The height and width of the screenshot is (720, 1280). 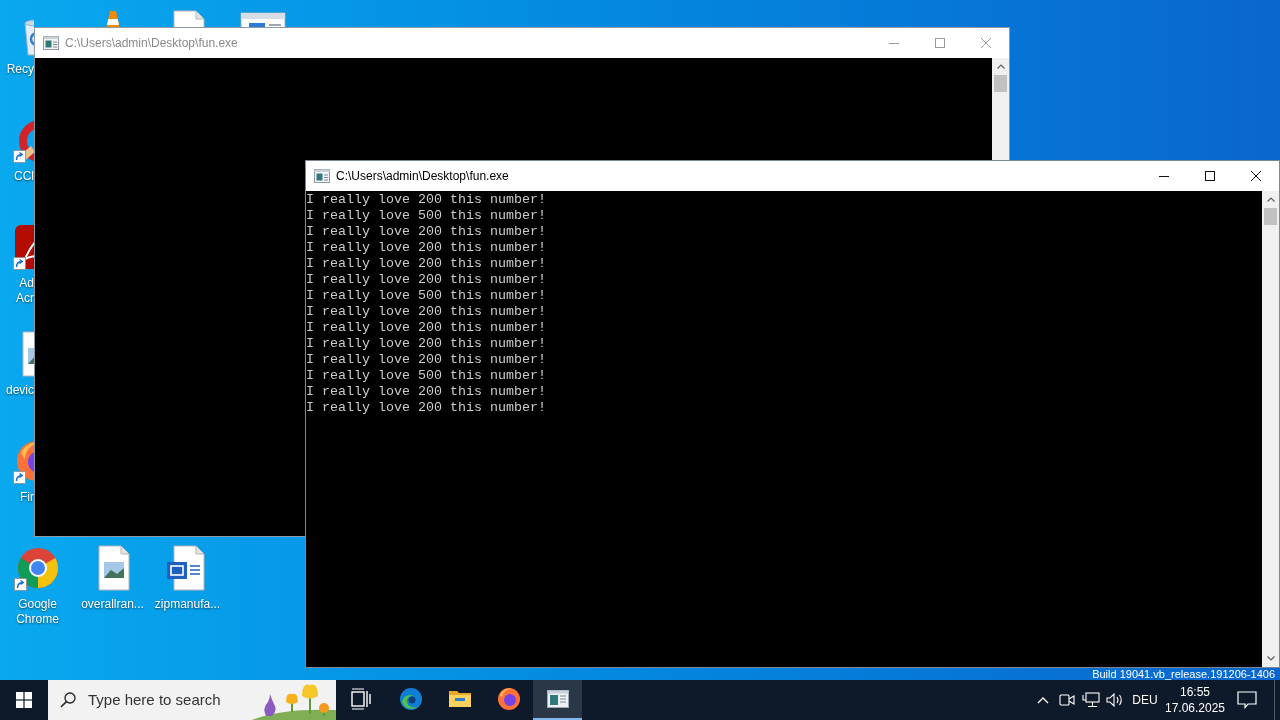 What do you see at coordinates (24, 700) in the screenshot?
I see `windows-logo-icon` at bounding box center [24, 700].